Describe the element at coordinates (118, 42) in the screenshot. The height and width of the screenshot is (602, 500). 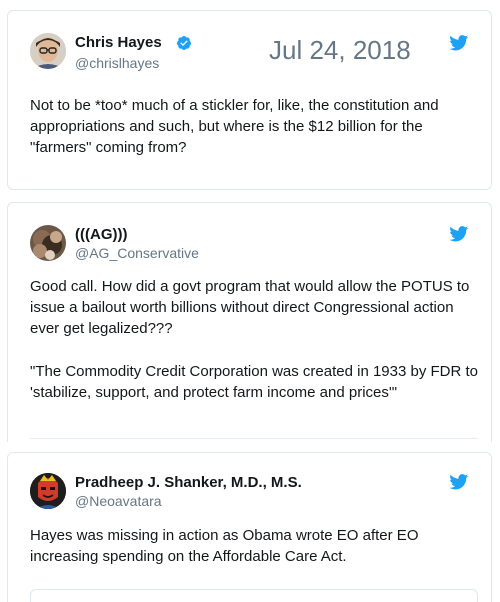
I see `author-name: Chris Hayes` at that location.